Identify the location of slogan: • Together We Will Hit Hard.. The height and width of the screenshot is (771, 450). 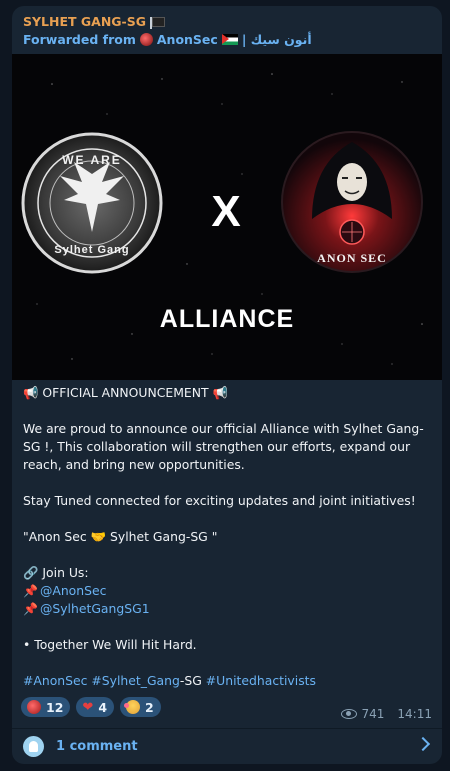
(110, 644).